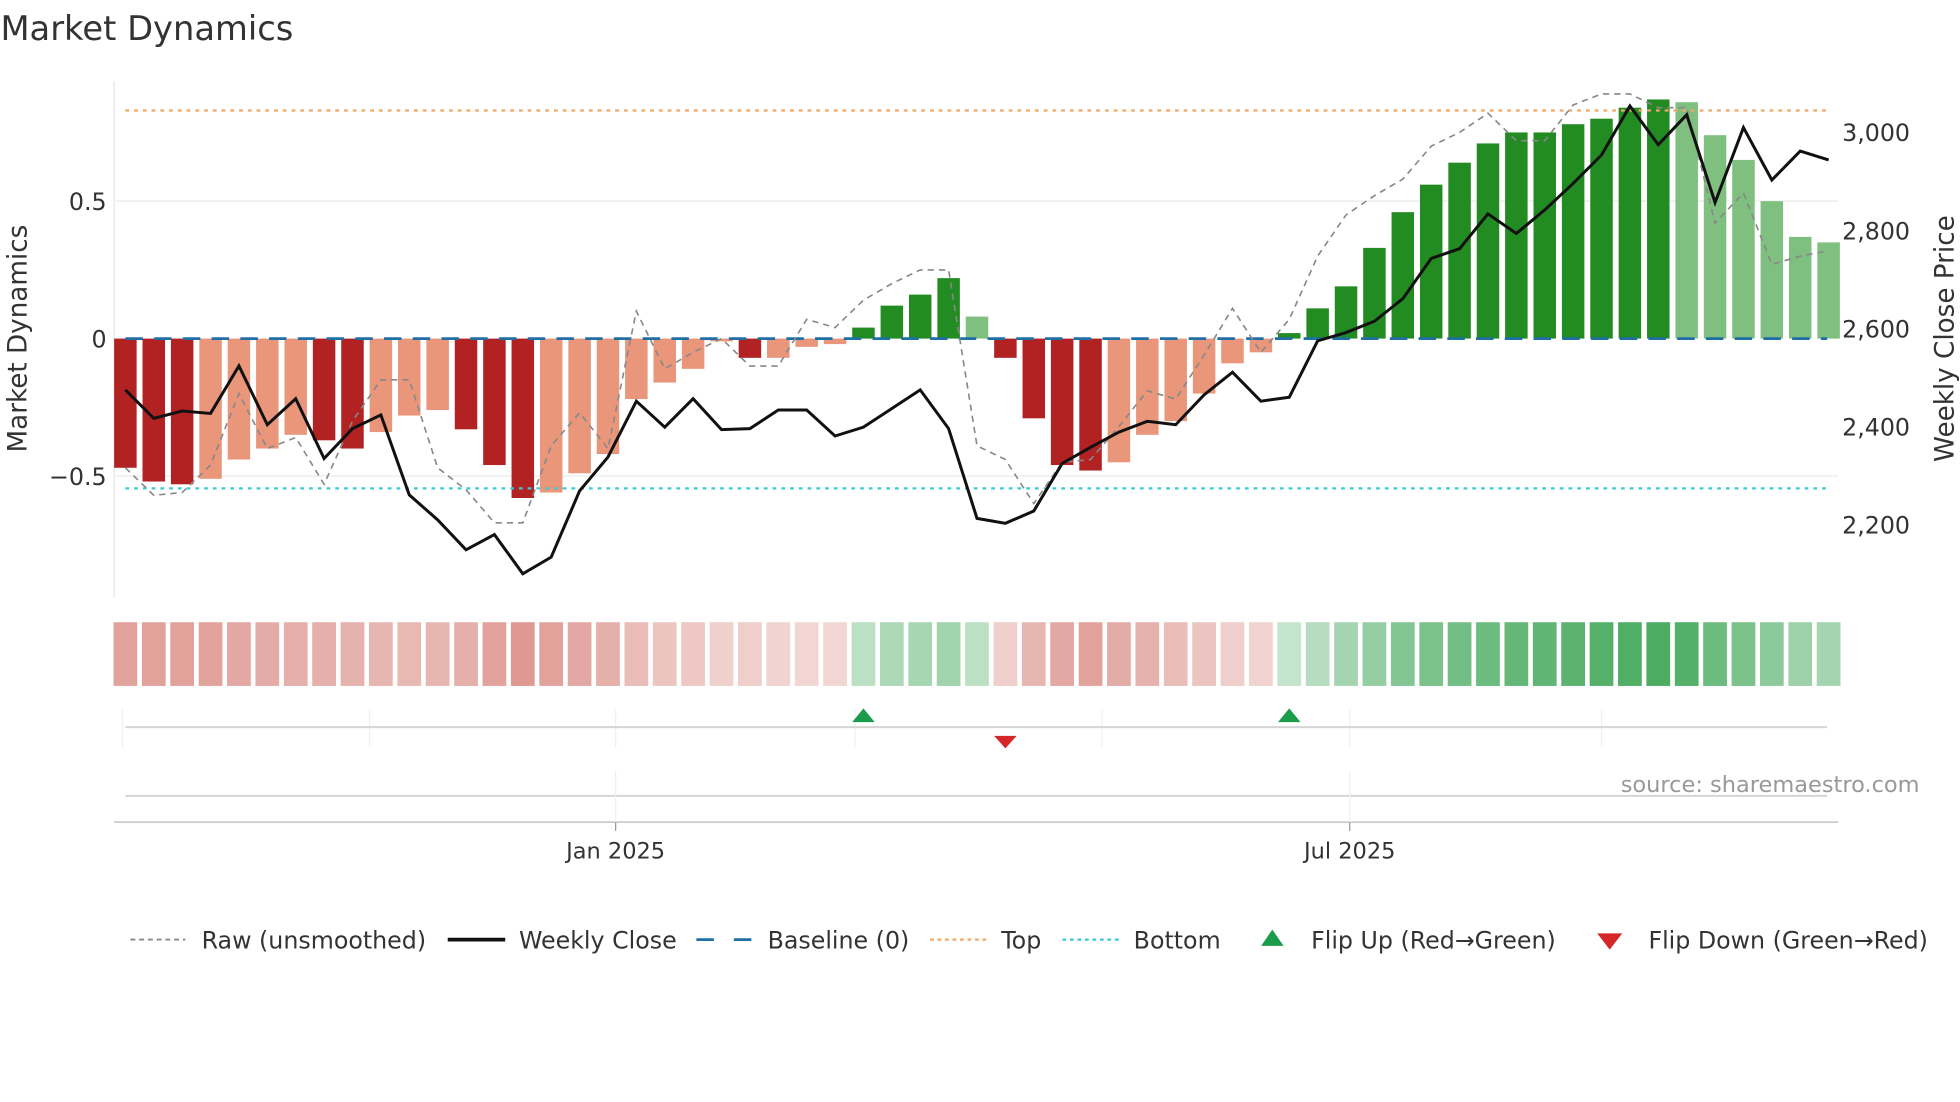  I want to click on y2-tick-label: 2,200, so click(1876, 526).